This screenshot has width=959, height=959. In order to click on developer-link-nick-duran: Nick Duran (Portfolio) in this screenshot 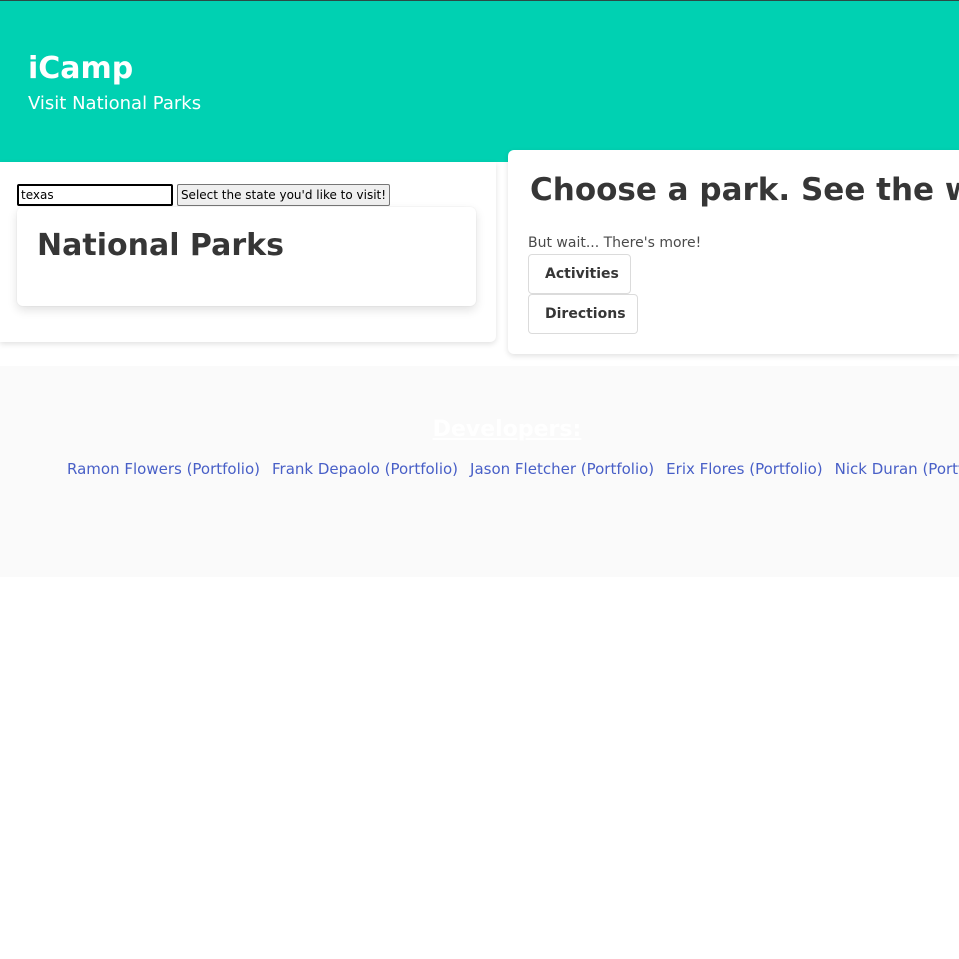, I will do `click(897, 469)`.